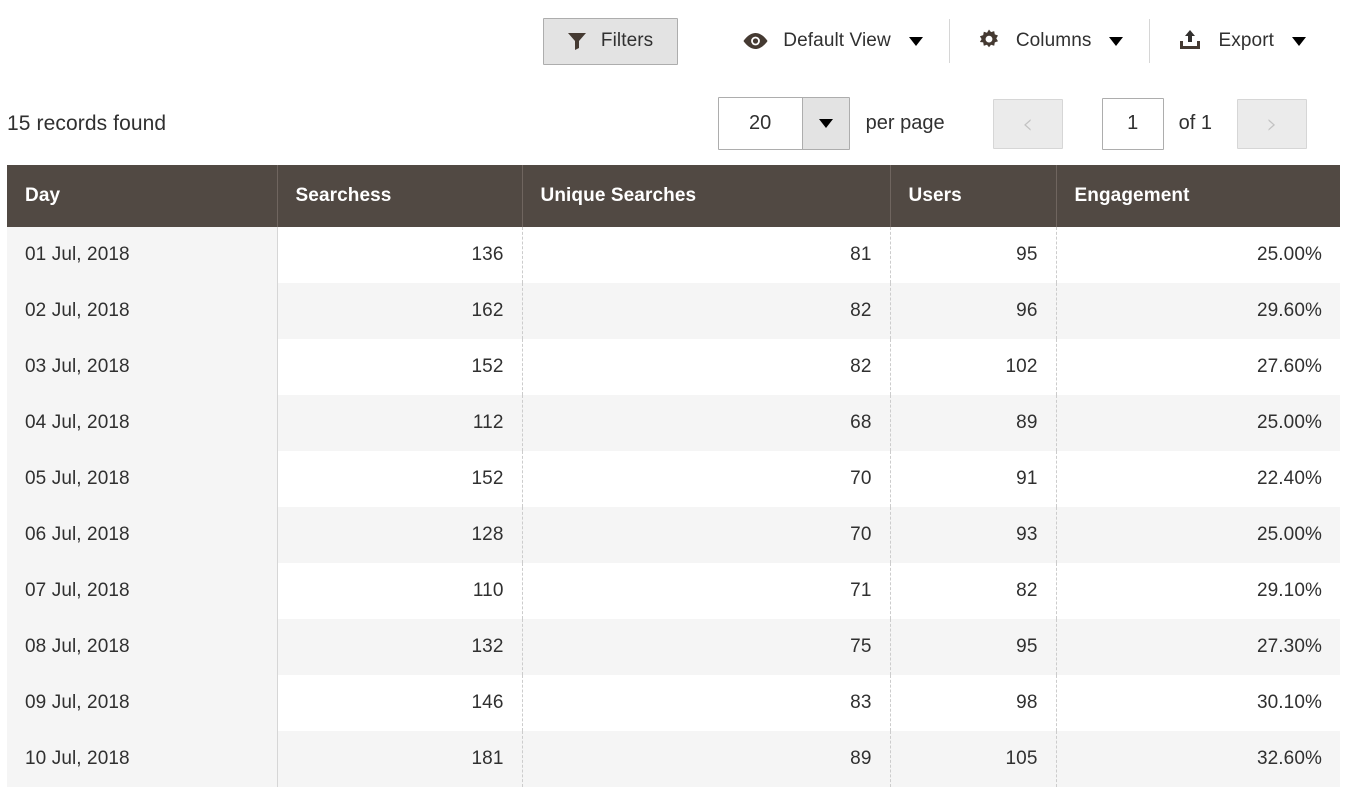 The width and height of the screenshot is (1346, 801). I want to click on cell-users: 105, so click(973, 759).